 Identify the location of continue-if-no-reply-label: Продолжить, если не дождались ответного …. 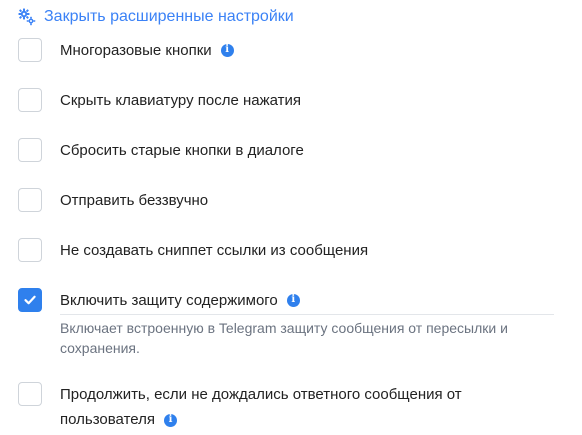
(310, 407).